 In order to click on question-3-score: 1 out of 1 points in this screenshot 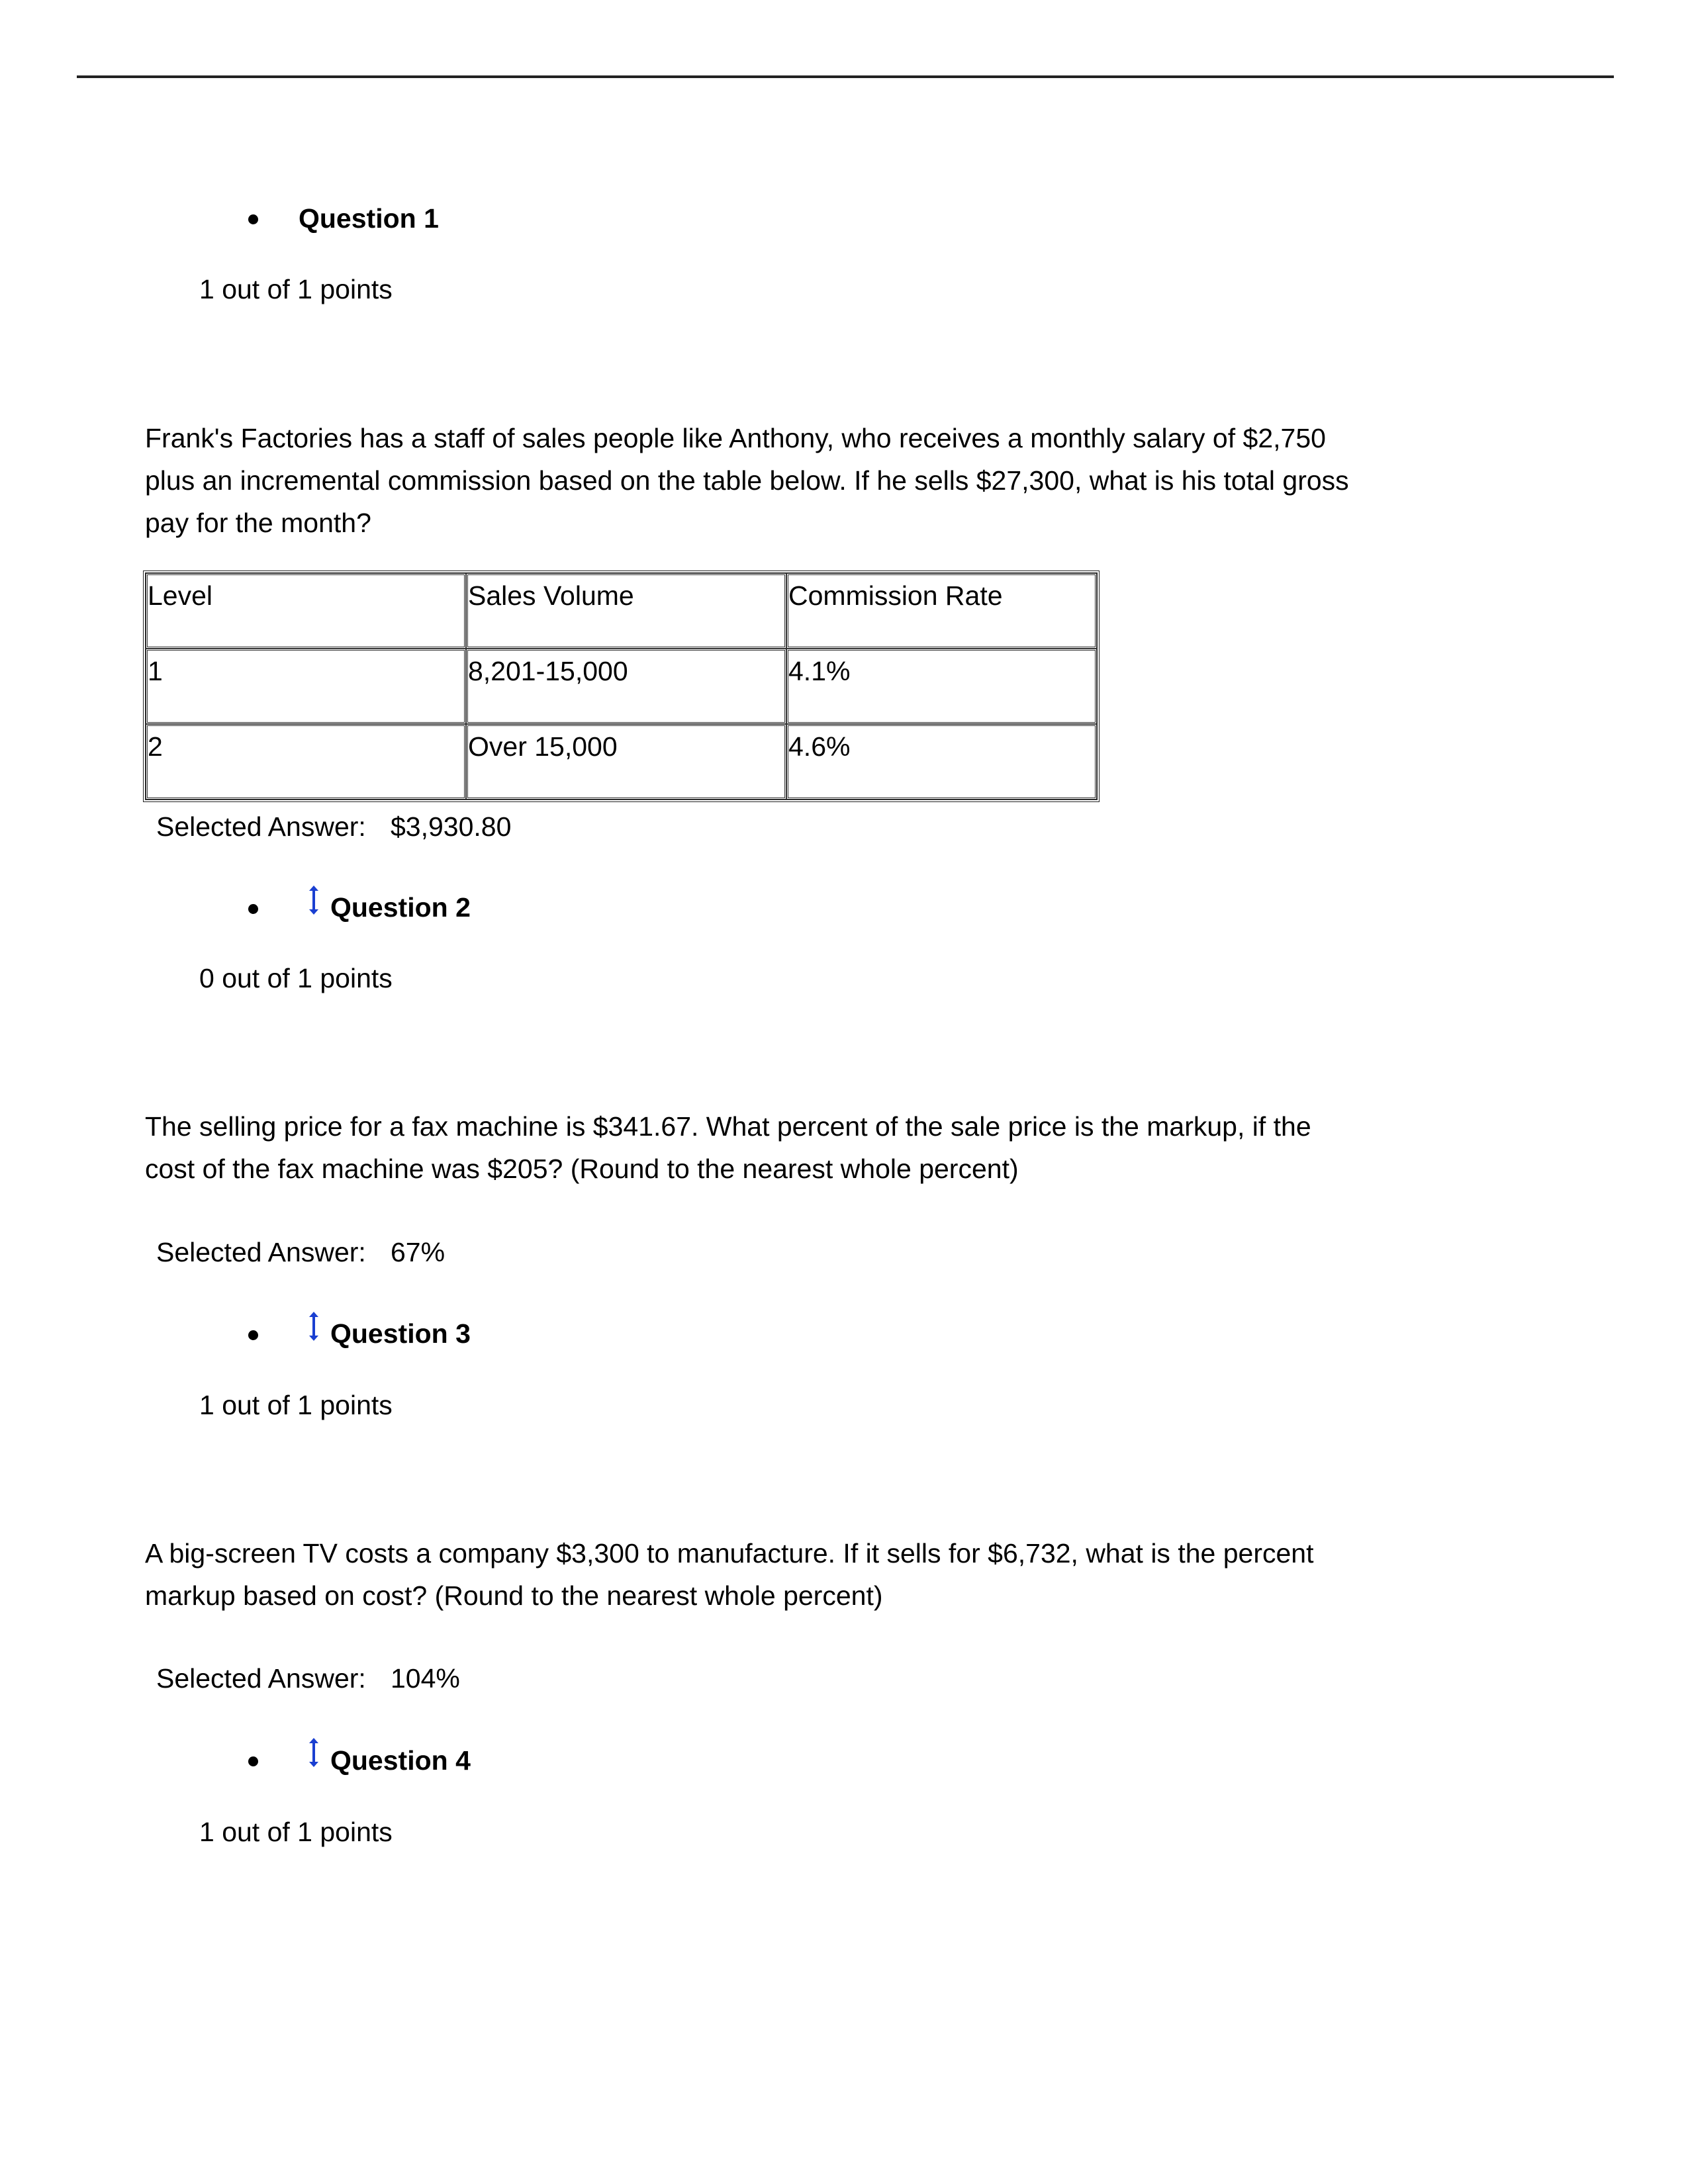, I will do `click(296, 1405)`.